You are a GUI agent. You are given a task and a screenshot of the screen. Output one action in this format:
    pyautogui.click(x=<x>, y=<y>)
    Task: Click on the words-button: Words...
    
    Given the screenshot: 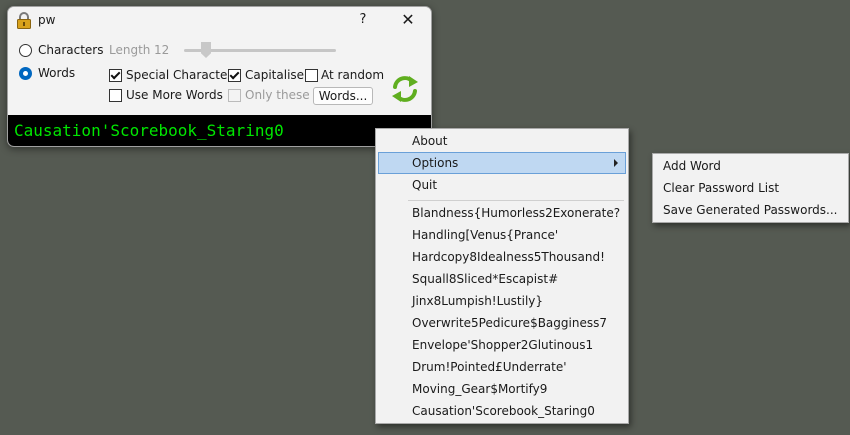 What is the action you would take?
    pyautogui.click(x=343, y=96)
    